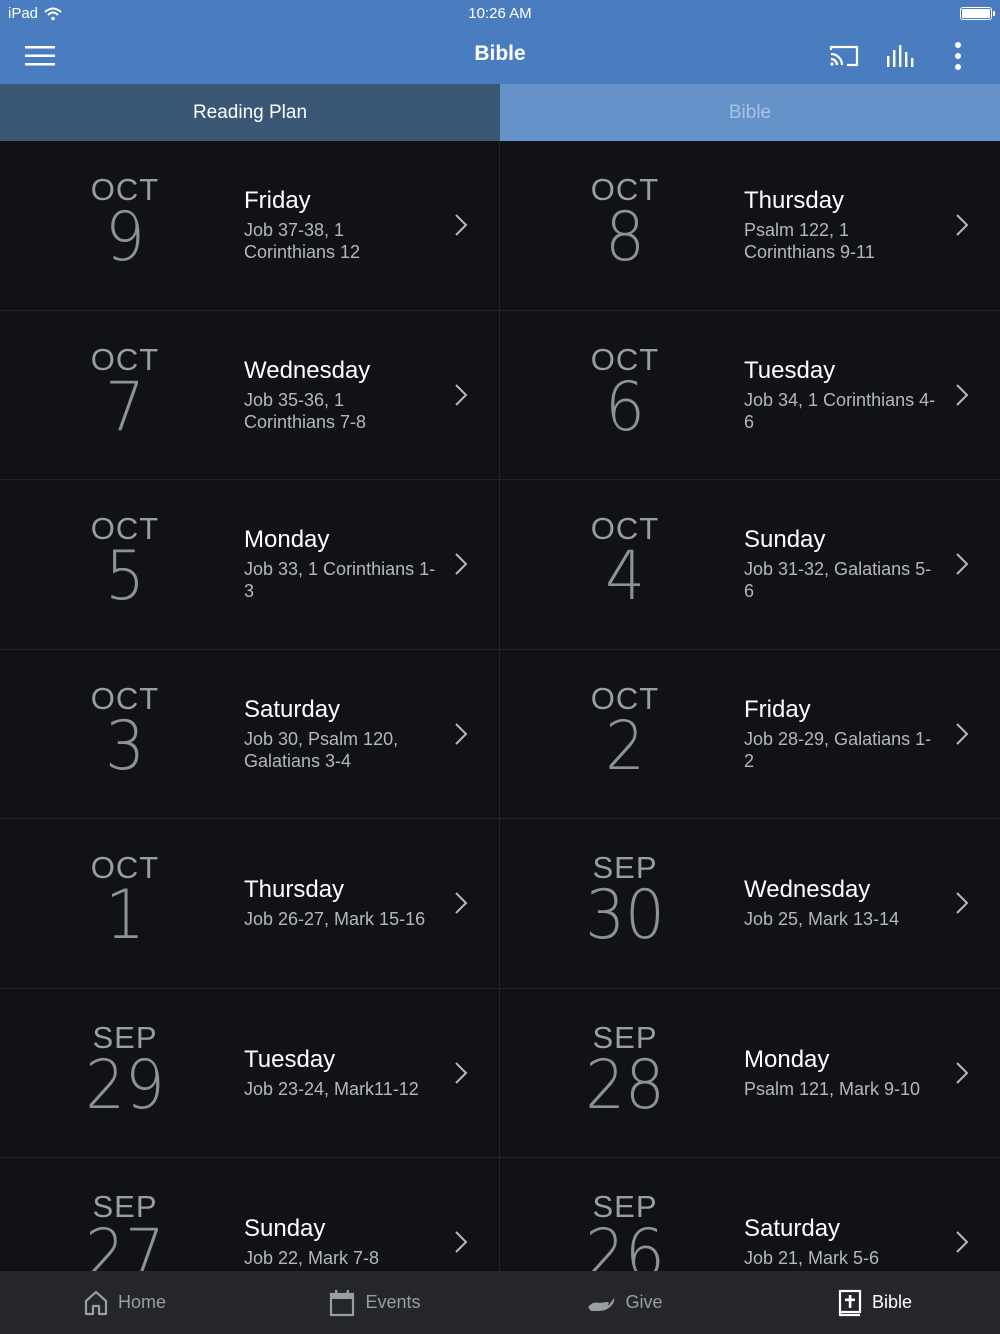  What do you see at coordinates (625, 1085) in the screenshot?
I see `reading-day: 28` at bounding box center [625, 1085].